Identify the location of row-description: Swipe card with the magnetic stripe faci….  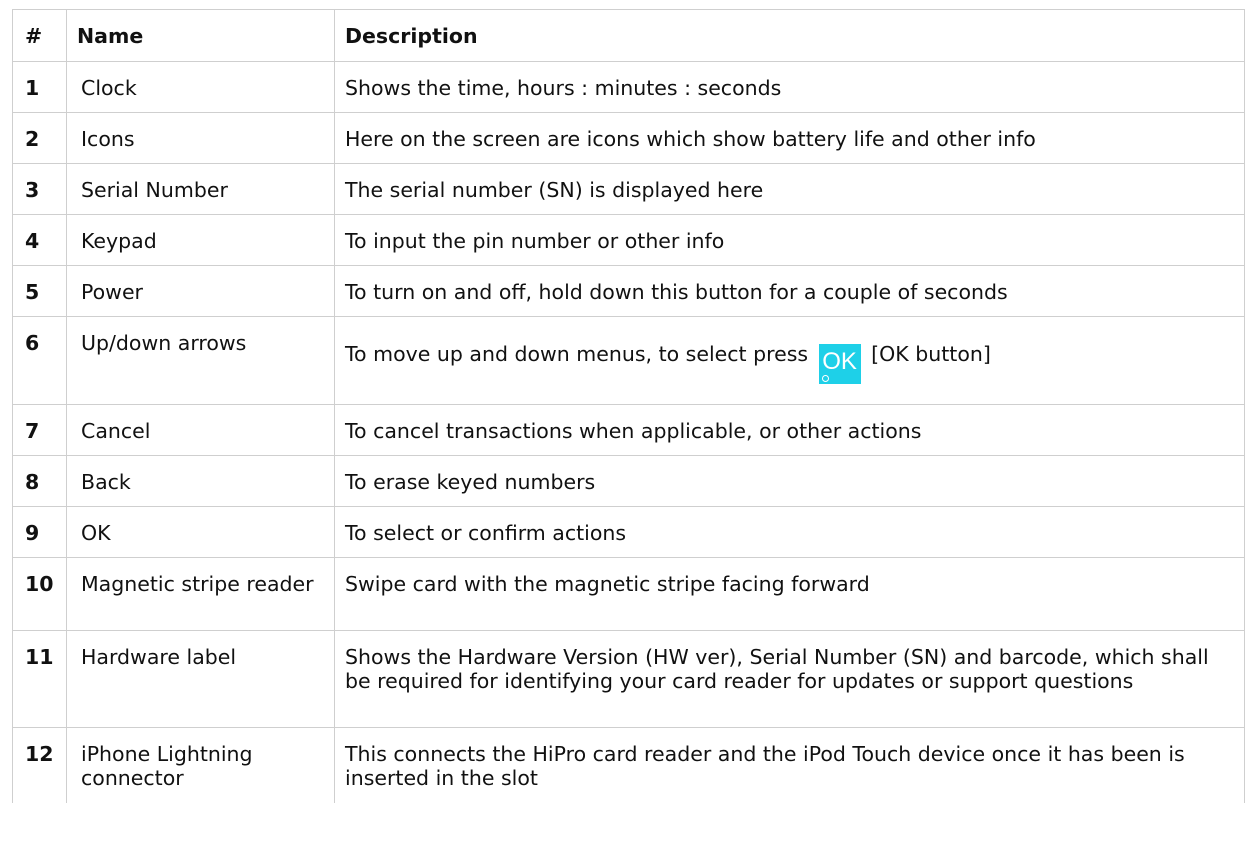
(789, 594).